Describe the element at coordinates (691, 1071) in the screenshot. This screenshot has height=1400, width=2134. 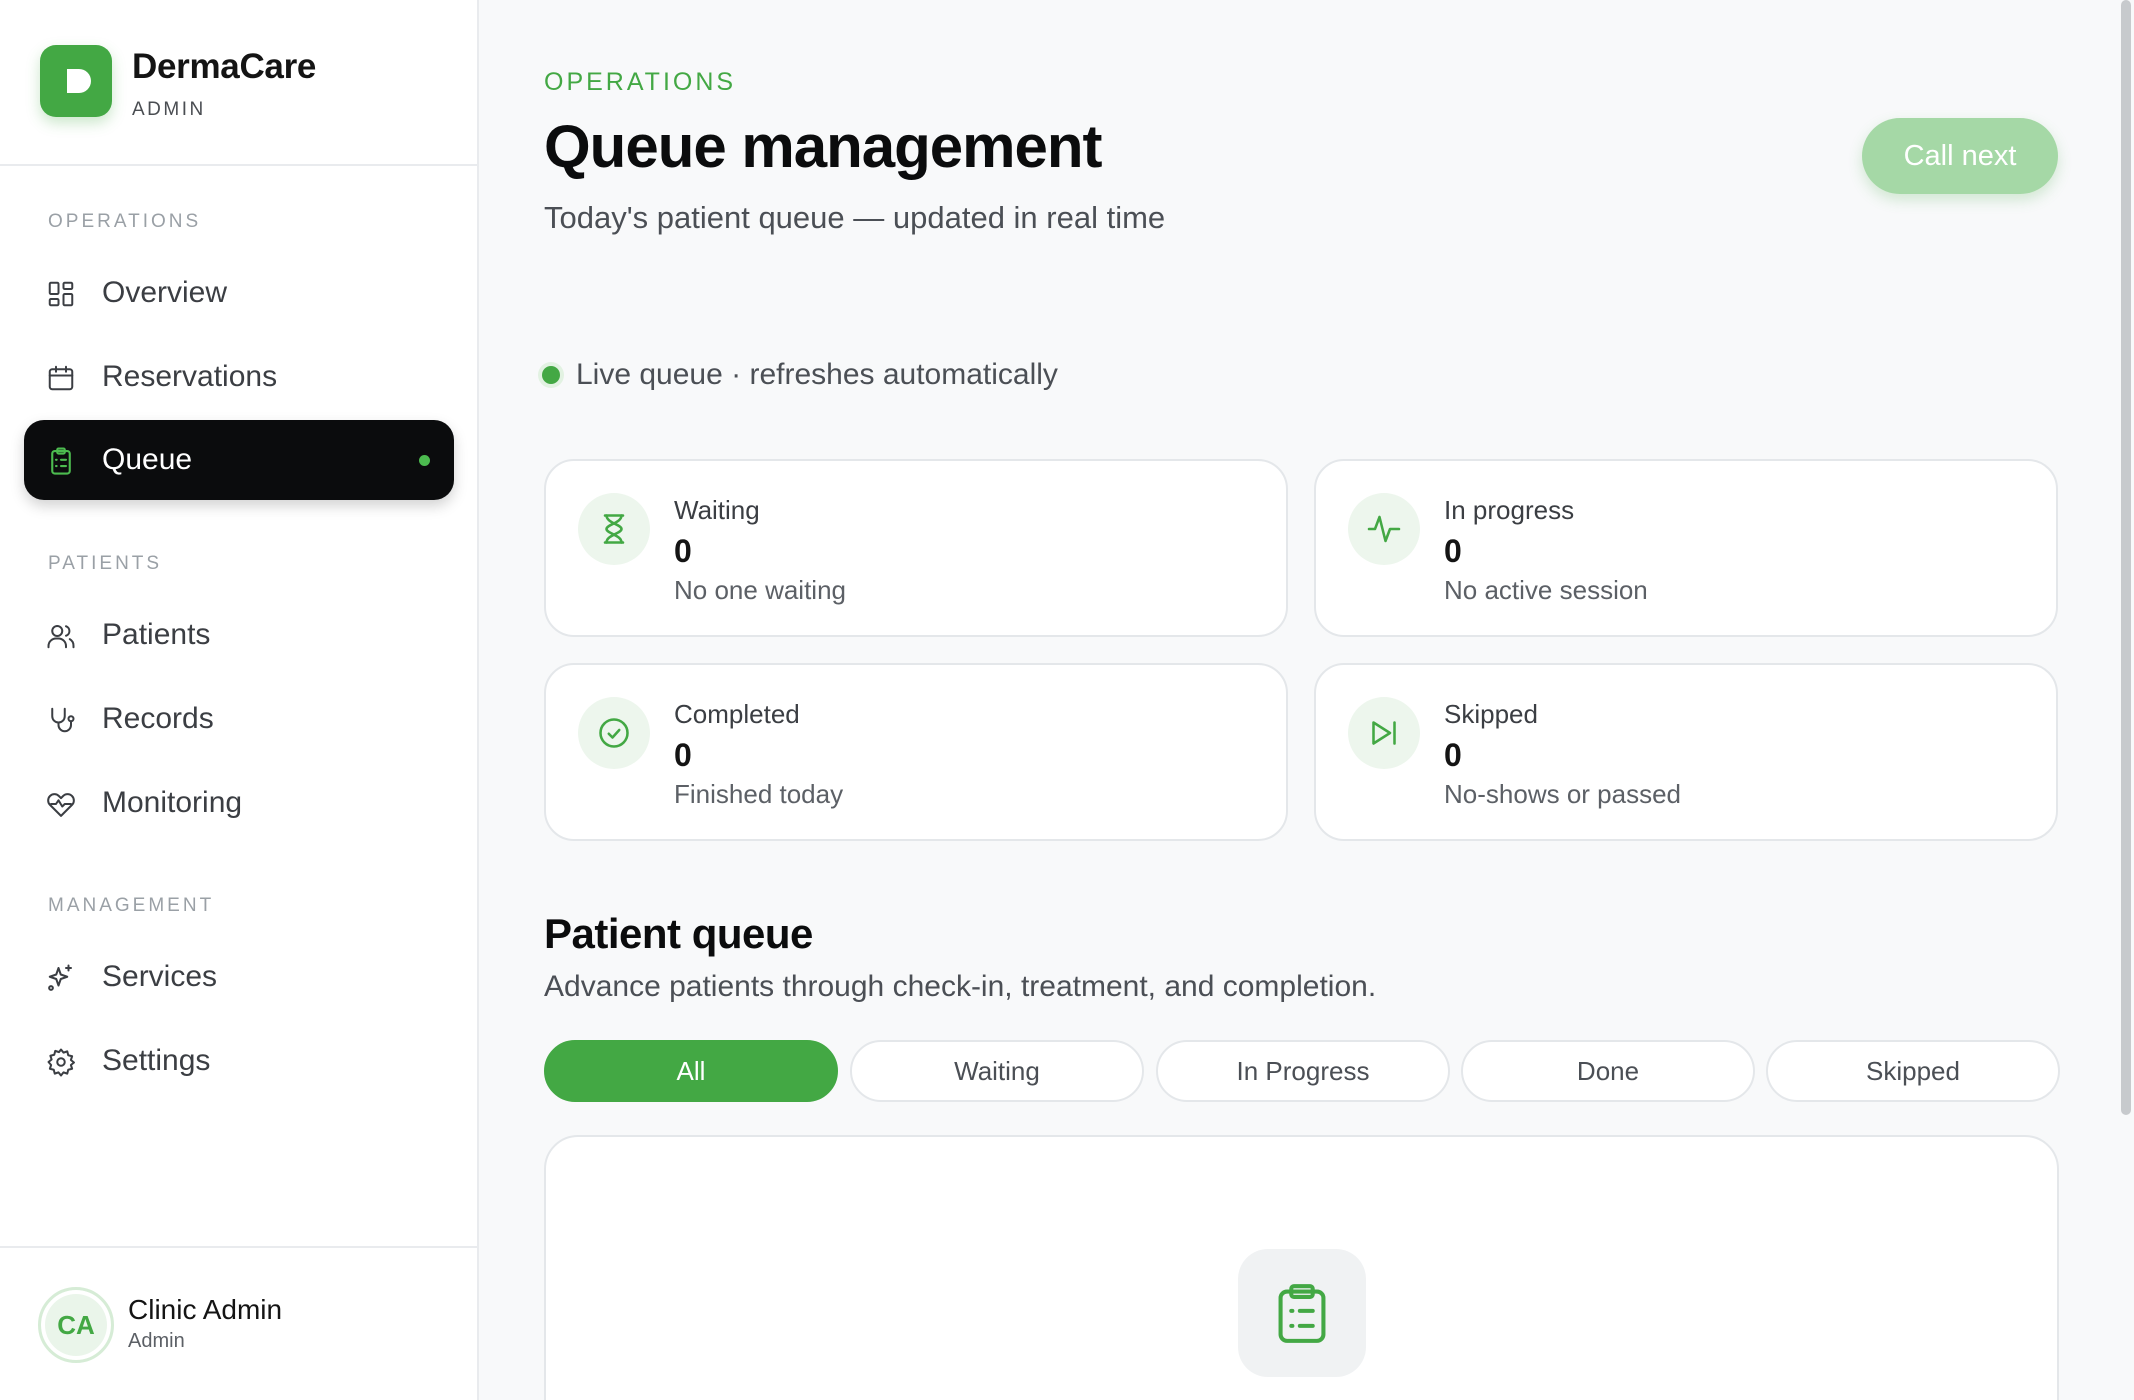
I see `filter-tab-all: All` at that location.